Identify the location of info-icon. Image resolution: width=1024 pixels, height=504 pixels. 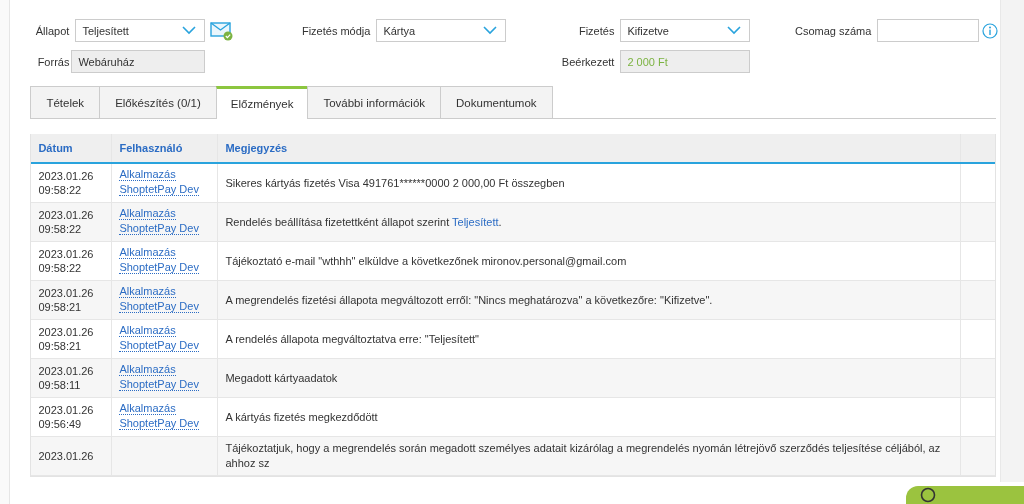
(990, 30).